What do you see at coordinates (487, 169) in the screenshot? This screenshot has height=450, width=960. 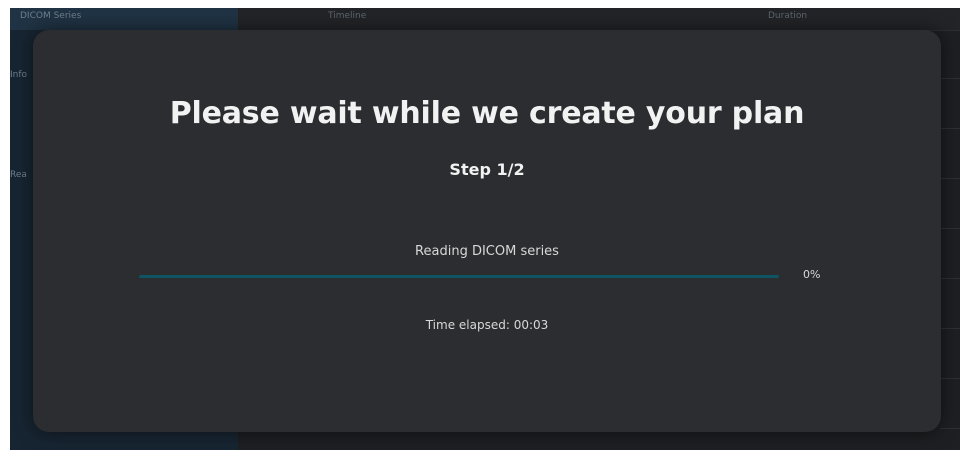 I see `step-indicator: Step 1/2` at bounding box center [487, 169].